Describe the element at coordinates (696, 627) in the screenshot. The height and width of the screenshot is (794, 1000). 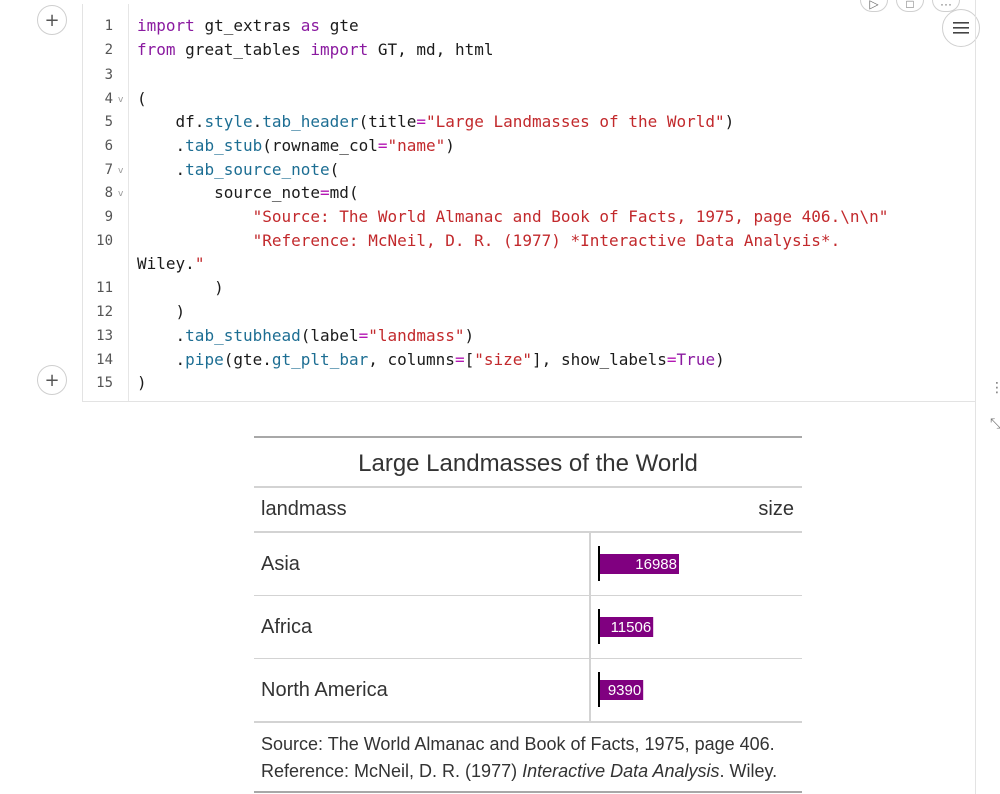
I see `size-bar-cell: 11506` at that location.